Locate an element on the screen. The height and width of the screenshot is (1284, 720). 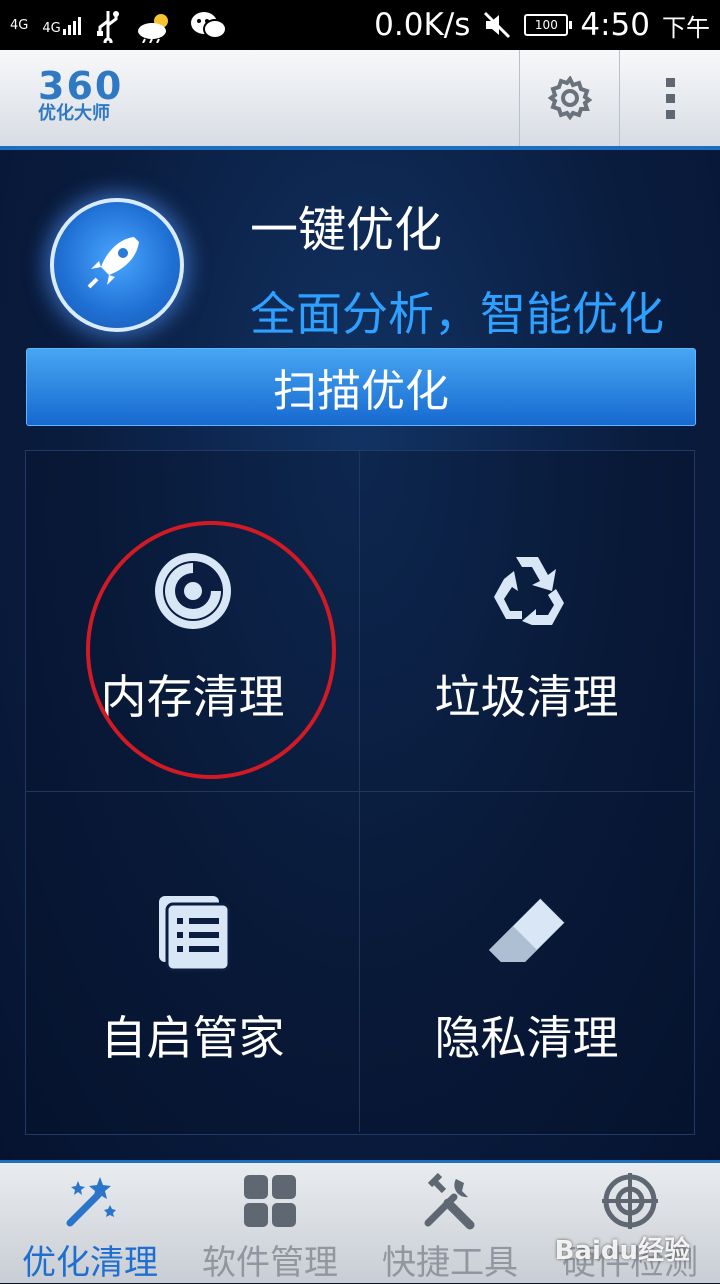
magic-wand-icon is located at coordinates (91, 1202).